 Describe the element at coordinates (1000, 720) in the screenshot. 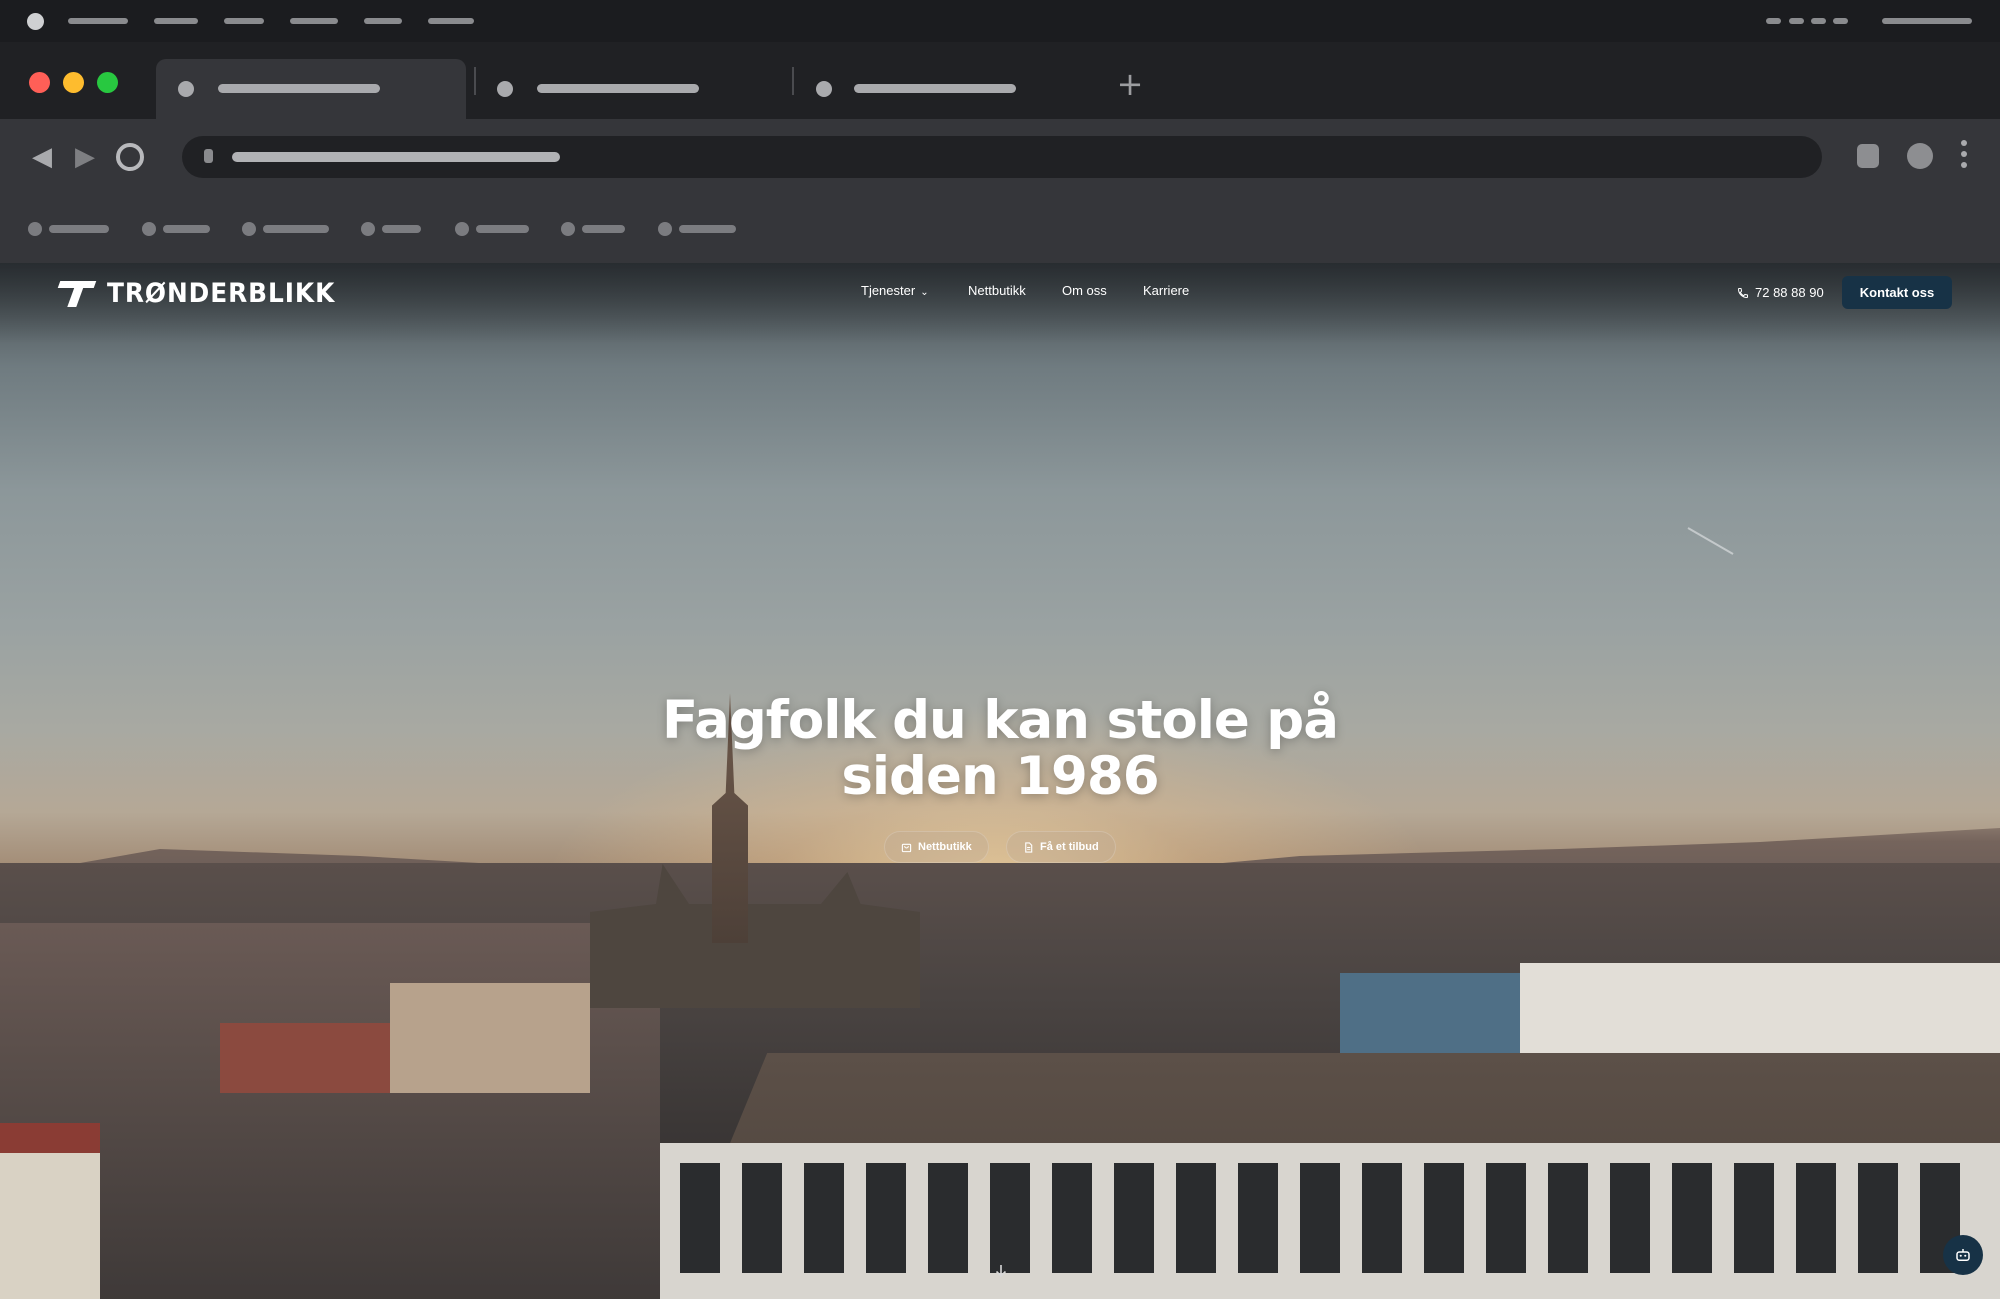

I see `hero-title-line1: Fagfolk du kan stole på` at that location.